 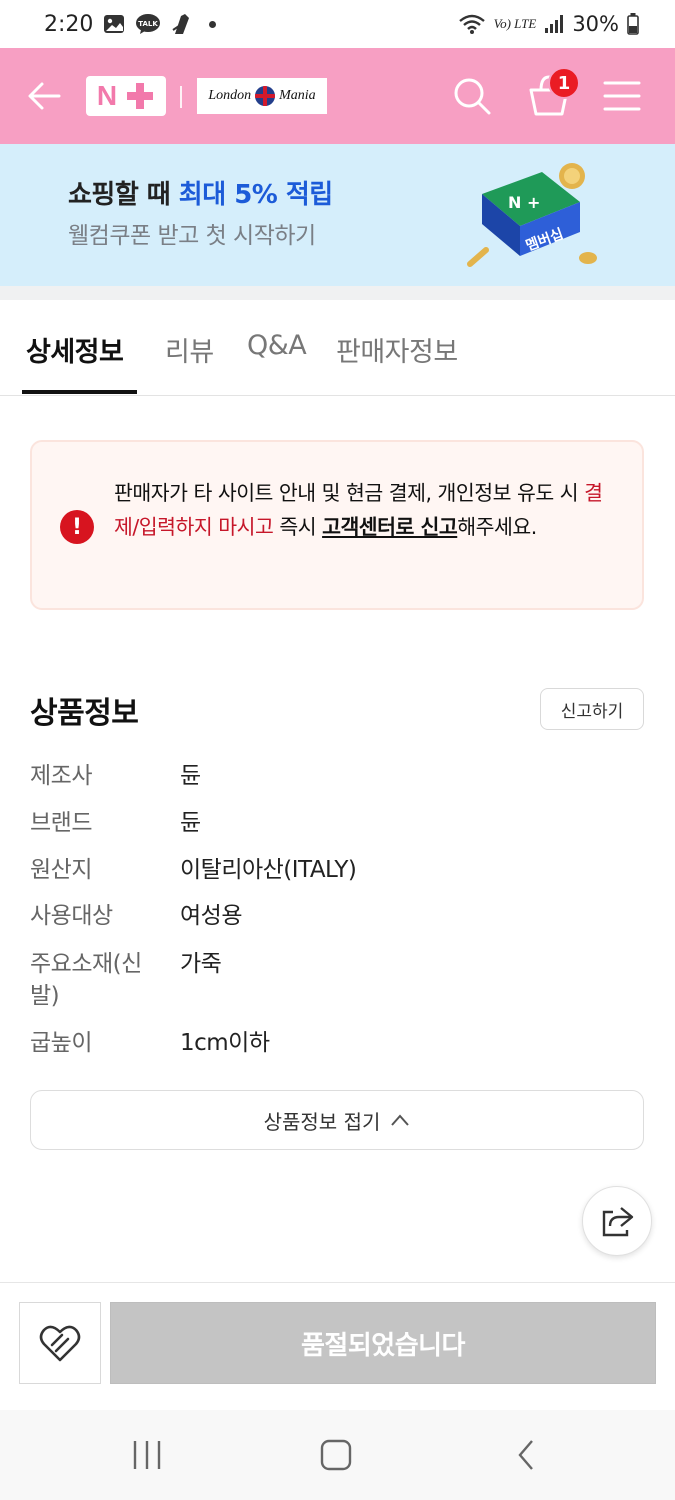 What do you see at coordinates (84, 713) in the screenshot?
I see `product-info-title: 상품정보` at bounding box center [84, 713].